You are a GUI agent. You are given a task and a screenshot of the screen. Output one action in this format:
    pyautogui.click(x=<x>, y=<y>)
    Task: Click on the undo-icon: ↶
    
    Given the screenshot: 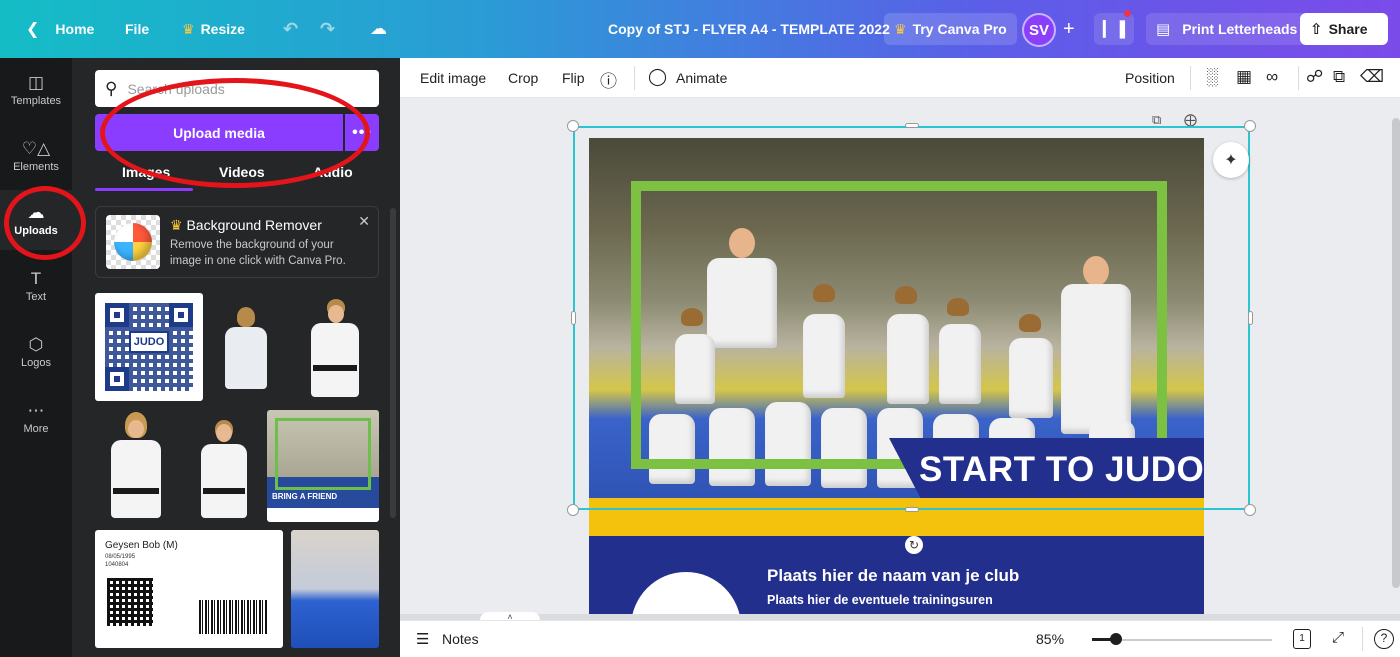 What is the action you would take?
    pyautogui.click(x=290, y=29)
    